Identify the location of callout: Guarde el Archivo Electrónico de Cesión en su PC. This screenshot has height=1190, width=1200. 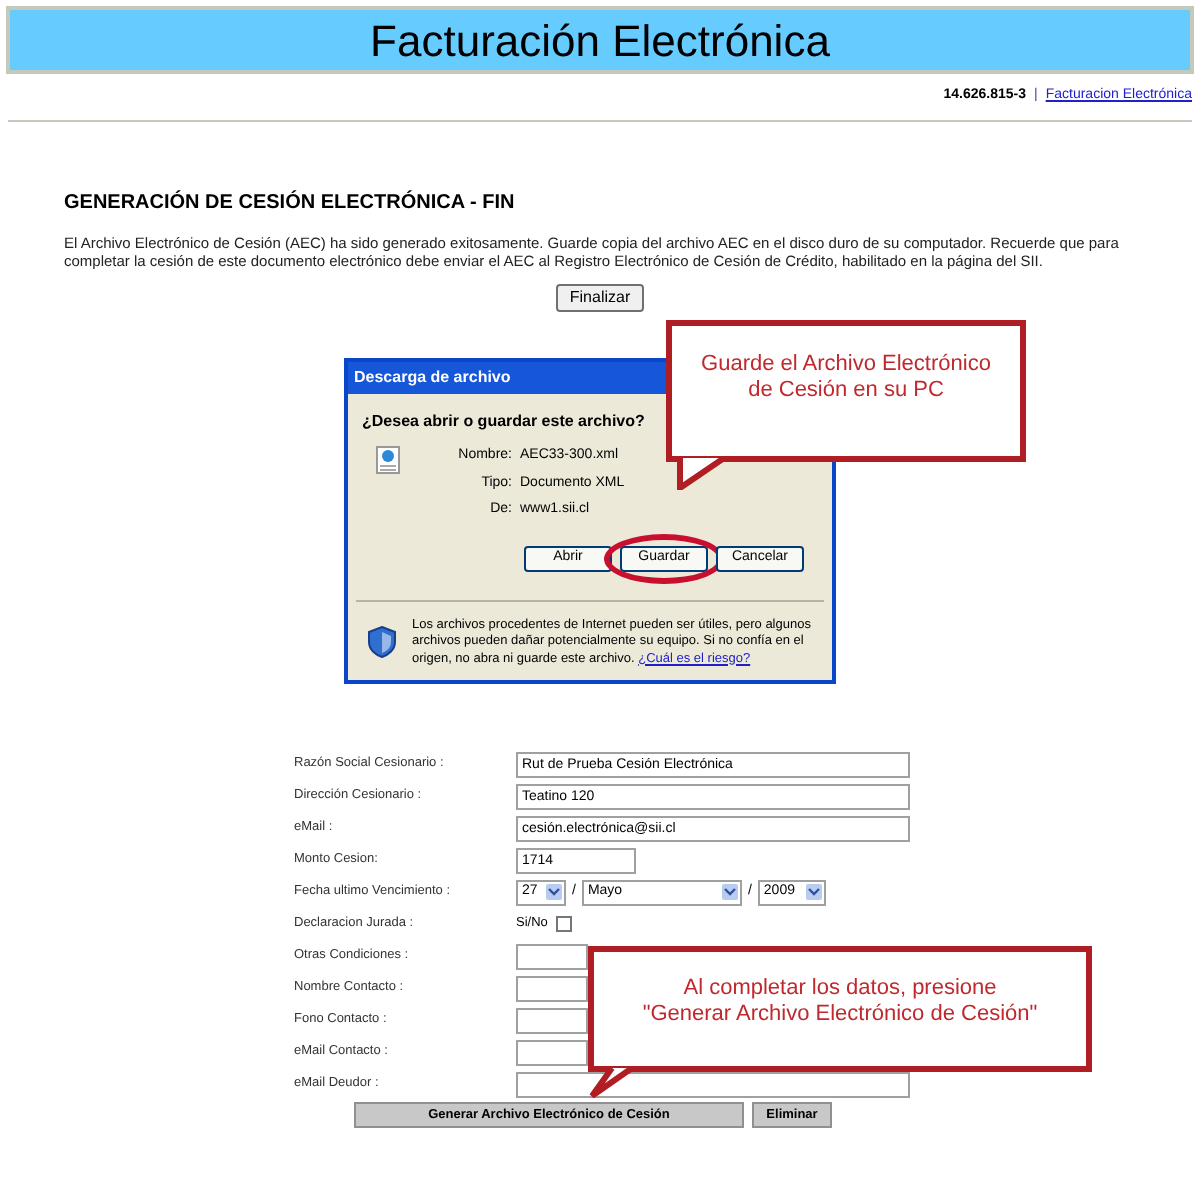
(846, 391).